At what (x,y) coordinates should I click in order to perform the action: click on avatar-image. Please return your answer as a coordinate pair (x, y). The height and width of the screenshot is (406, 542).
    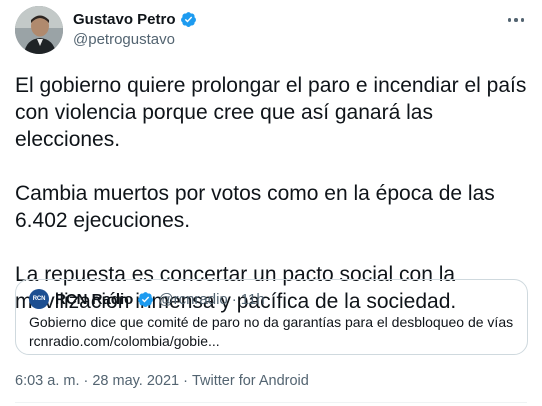
    Looking at the image, I should click on (39, 30).